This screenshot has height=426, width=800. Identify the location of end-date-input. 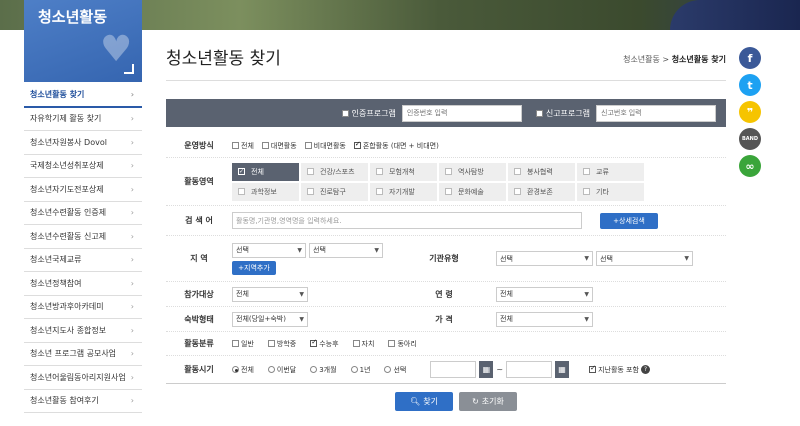
(529, 369).